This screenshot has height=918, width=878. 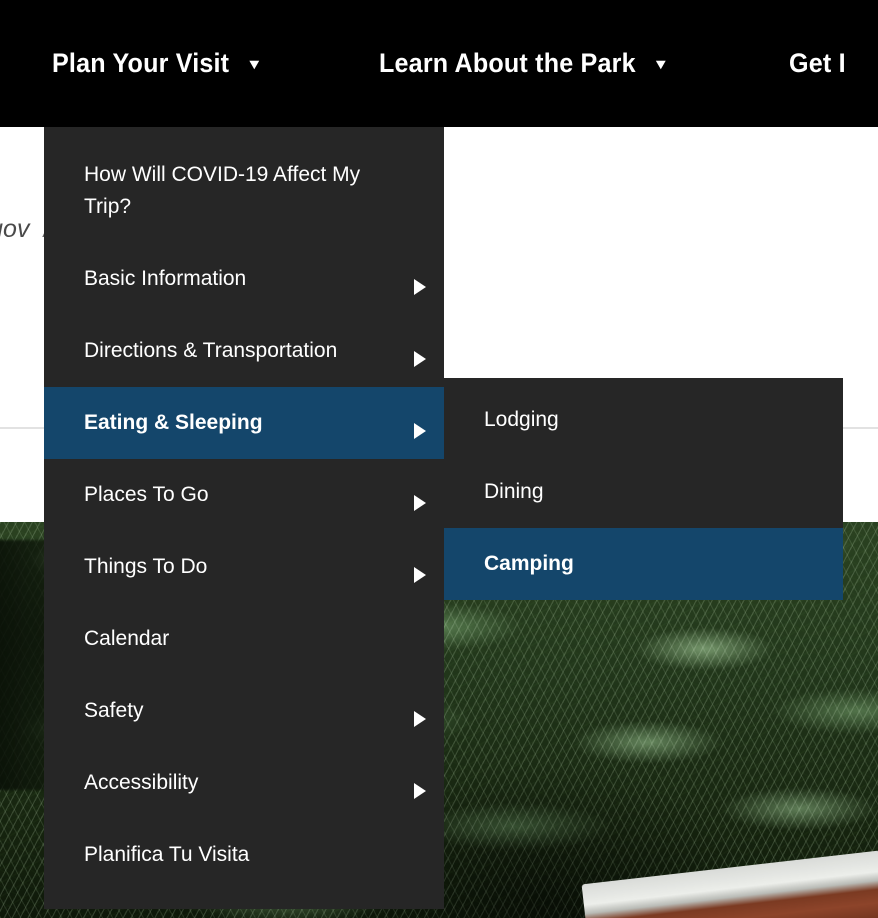 What do you see at coordinates (643, 564) in the screenshot?
I see `submenu-item-camping: Camping` at bounding box center [643, 564].